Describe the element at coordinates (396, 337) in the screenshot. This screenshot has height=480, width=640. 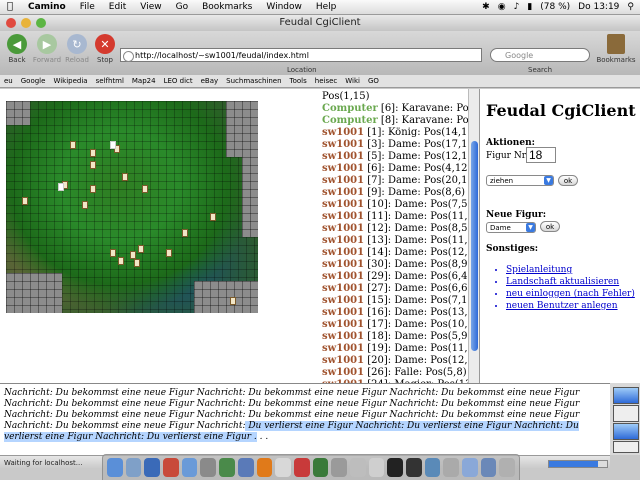
I see `figure-list-item: sw1001 [18]: Dame: Pos(5,9)` at that location.